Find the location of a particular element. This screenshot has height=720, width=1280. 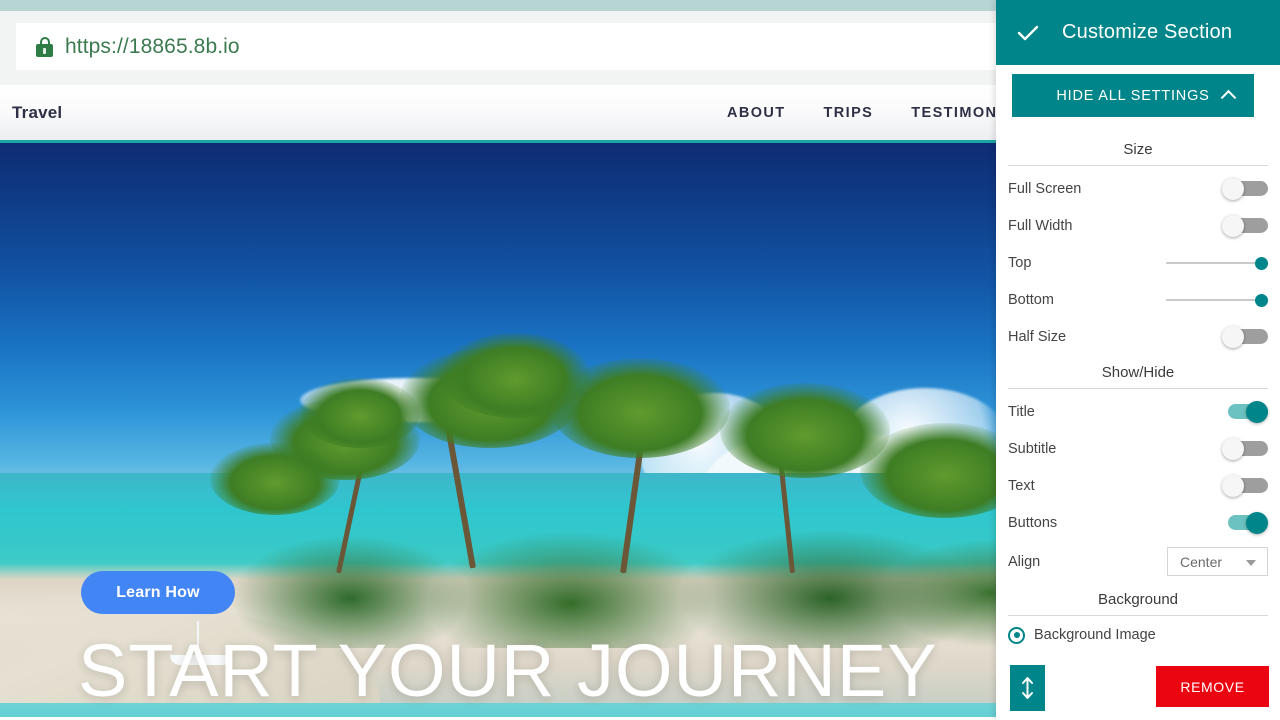

setting-row-align: Align Center is located at coordinates (1138, 561).